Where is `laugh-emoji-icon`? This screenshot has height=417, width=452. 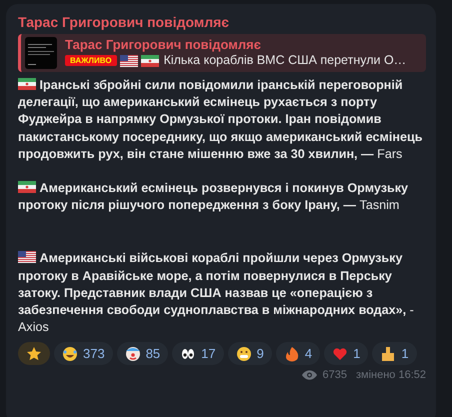
laugh-emoji-icon is located at coordinates (70, 354).